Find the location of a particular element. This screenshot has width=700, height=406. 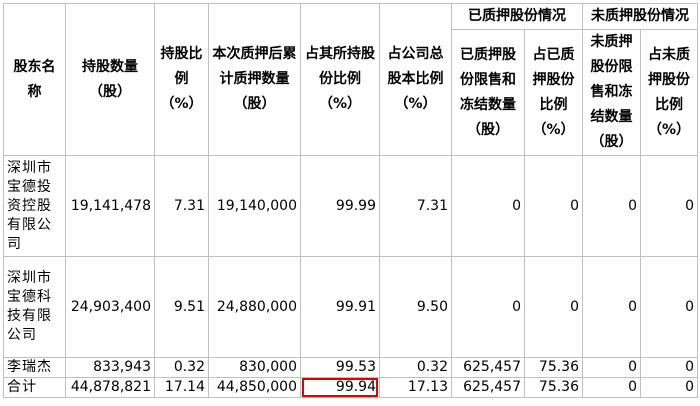

pct-total-capital-cell: 9.50 is located at coordinates (415, 307).